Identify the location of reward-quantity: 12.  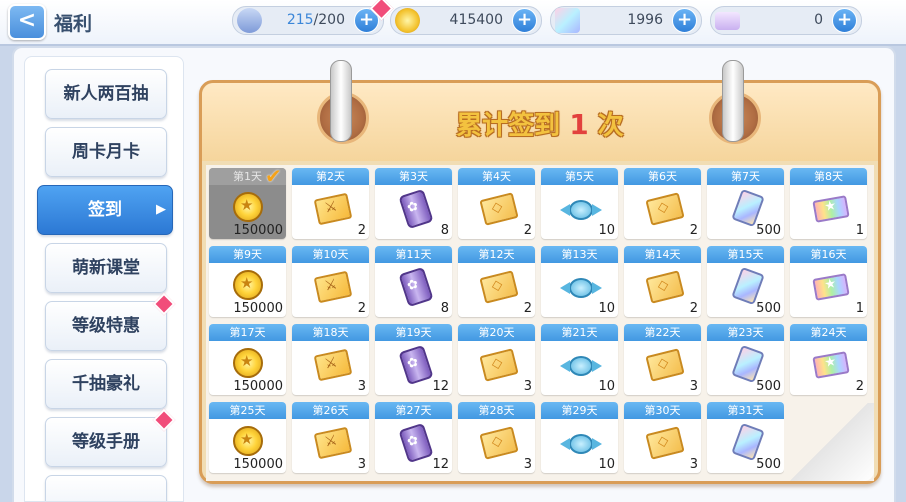
(440, 464).